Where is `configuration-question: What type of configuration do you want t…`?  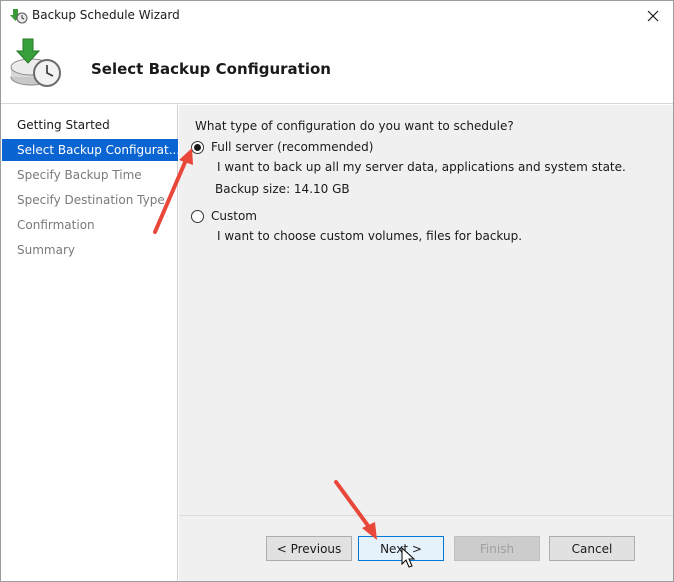 configuration-question: What type of configuration do you want t… is located at coordinates (354, 126).